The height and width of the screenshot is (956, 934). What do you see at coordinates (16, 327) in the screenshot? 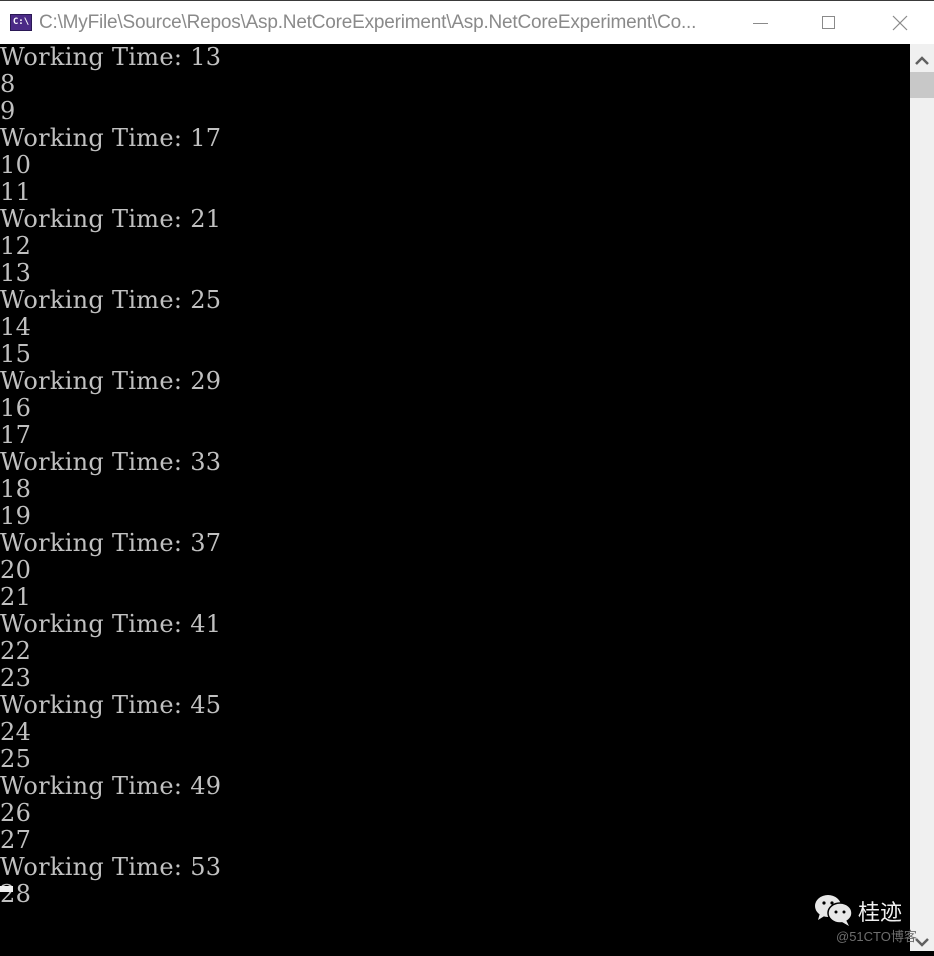
I see `console-line: 14` at bounding box center [16, 327].